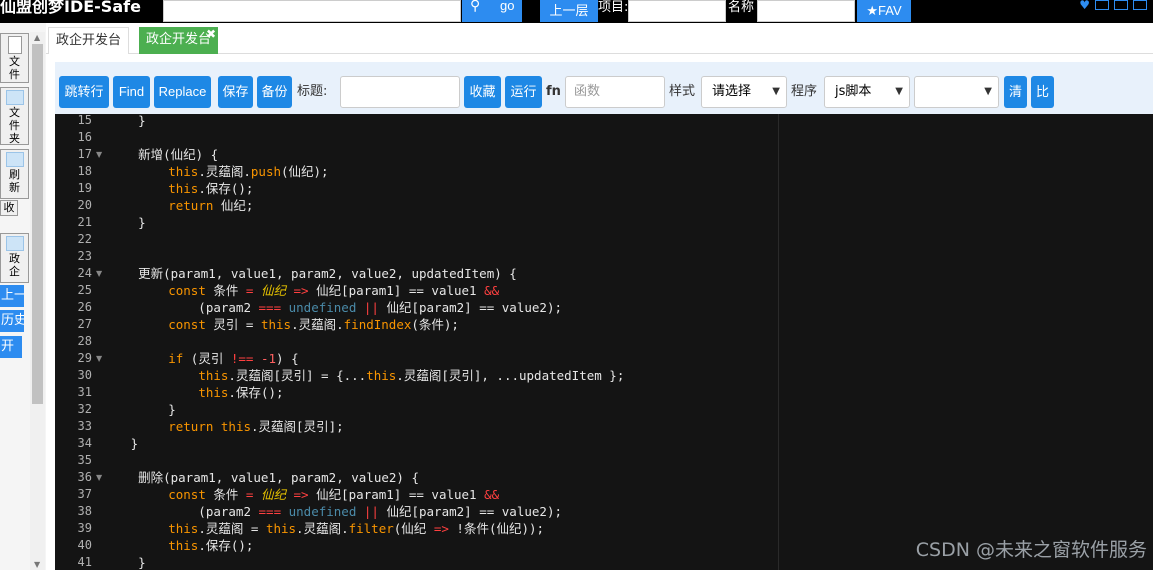 Image resolution: width=1153 pixels, height=570 pixels. What do you see at coordinates (956, 92) in the screenshot?
I see `extra-select: ▼` at bounding box center [956, 92].